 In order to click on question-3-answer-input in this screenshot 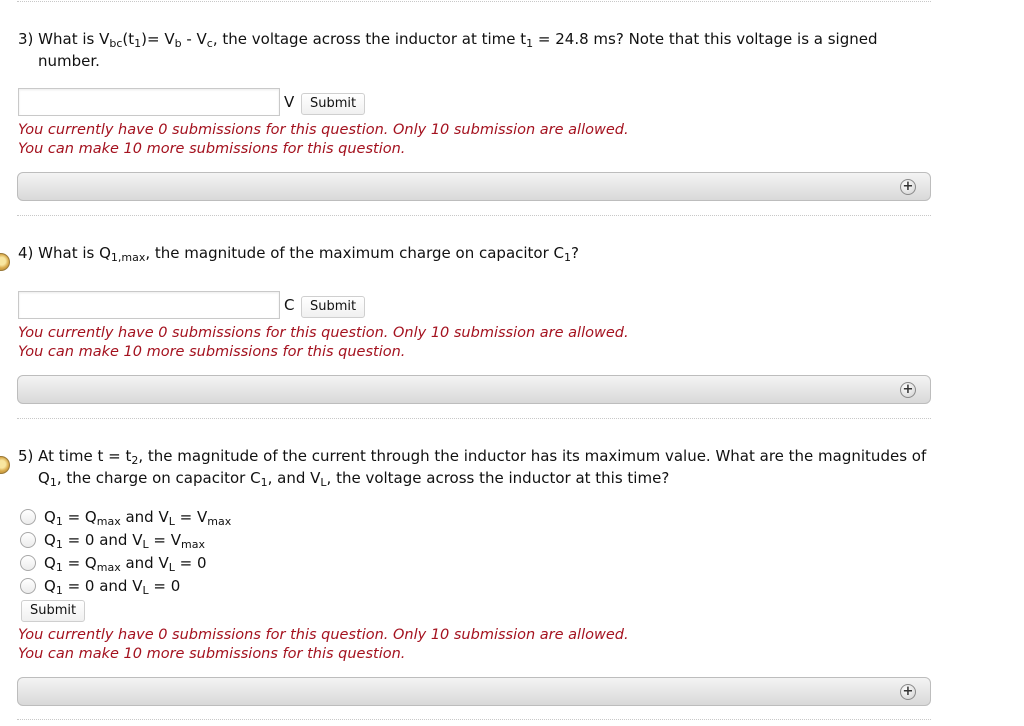, I will do `click(149, 102)`.